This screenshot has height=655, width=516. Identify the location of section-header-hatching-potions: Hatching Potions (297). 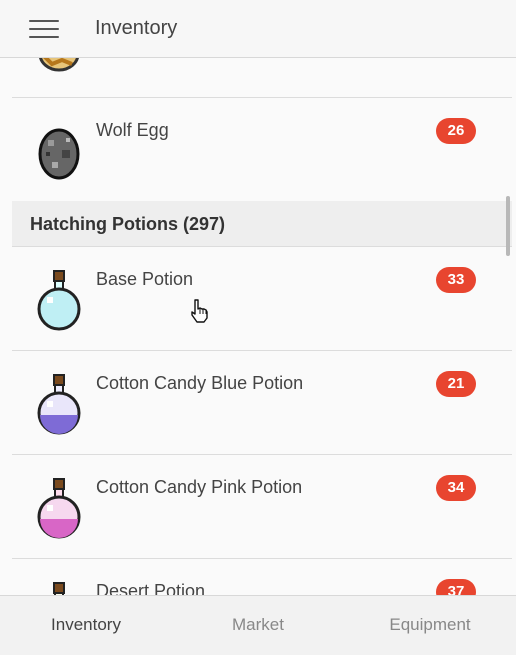
(262, 224).